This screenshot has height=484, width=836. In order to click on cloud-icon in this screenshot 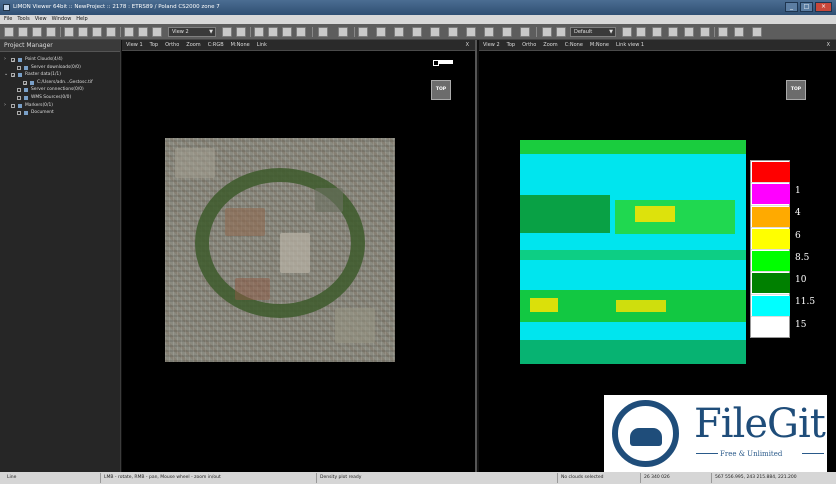, I will do `click(83, 32)`.